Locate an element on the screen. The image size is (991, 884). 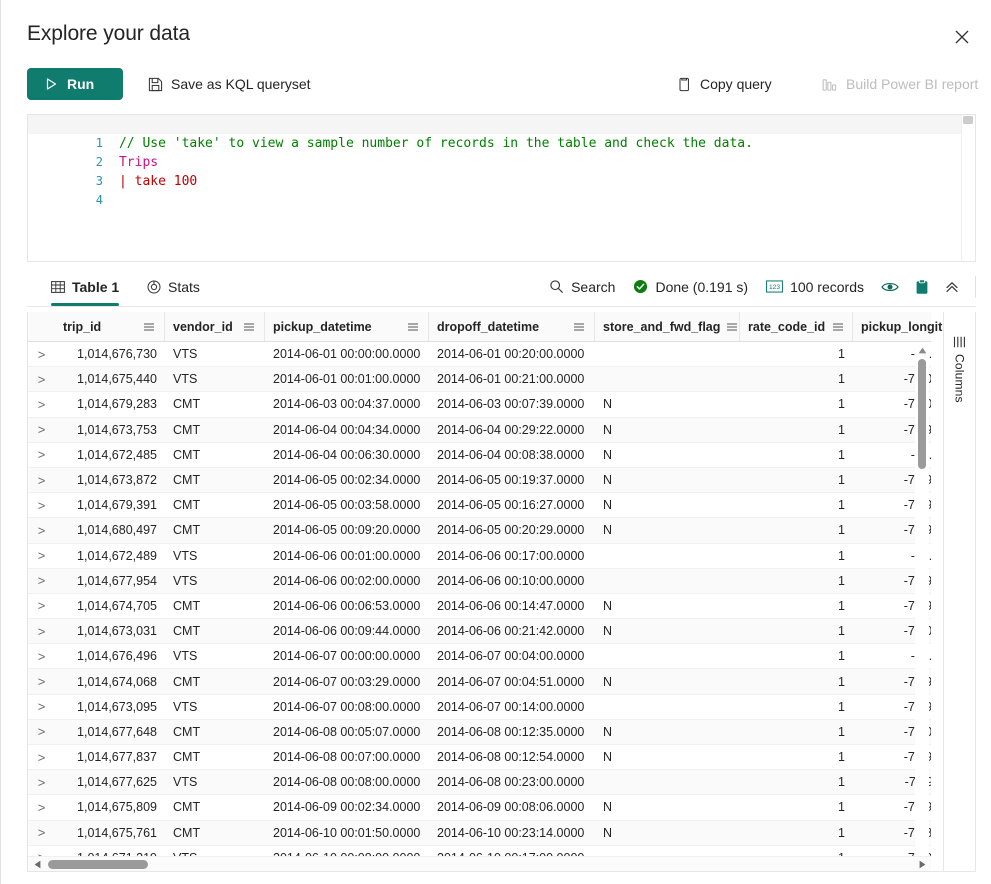
tab-stats: Stats is located at coordinates (173, 286).